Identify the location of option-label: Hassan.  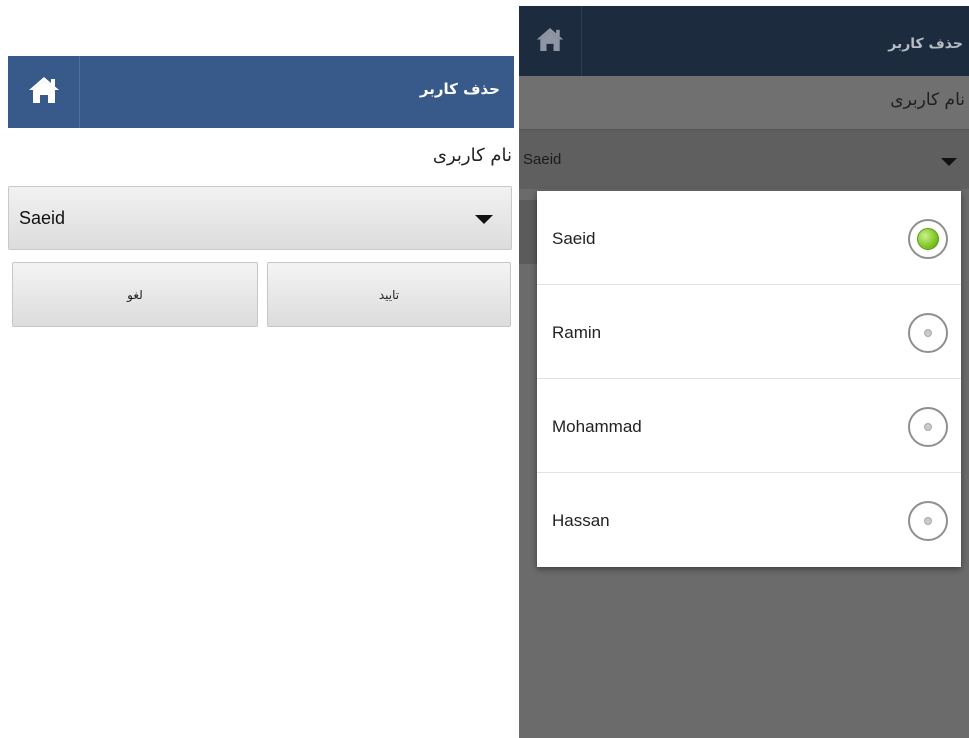
(581, 520).